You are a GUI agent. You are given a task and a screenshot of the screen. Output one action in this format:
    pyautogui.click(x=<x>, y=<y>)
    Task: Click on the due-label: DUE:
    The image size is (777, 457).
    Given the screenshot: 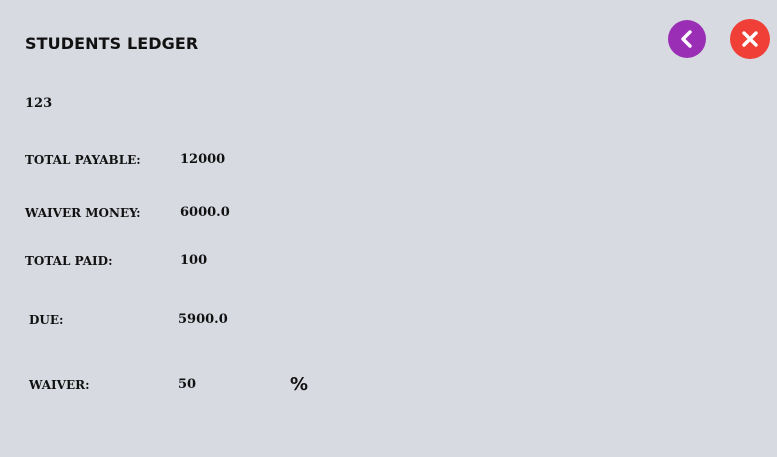 What is the action you would take?
    pyautogui.click(x=46, y=320)
    